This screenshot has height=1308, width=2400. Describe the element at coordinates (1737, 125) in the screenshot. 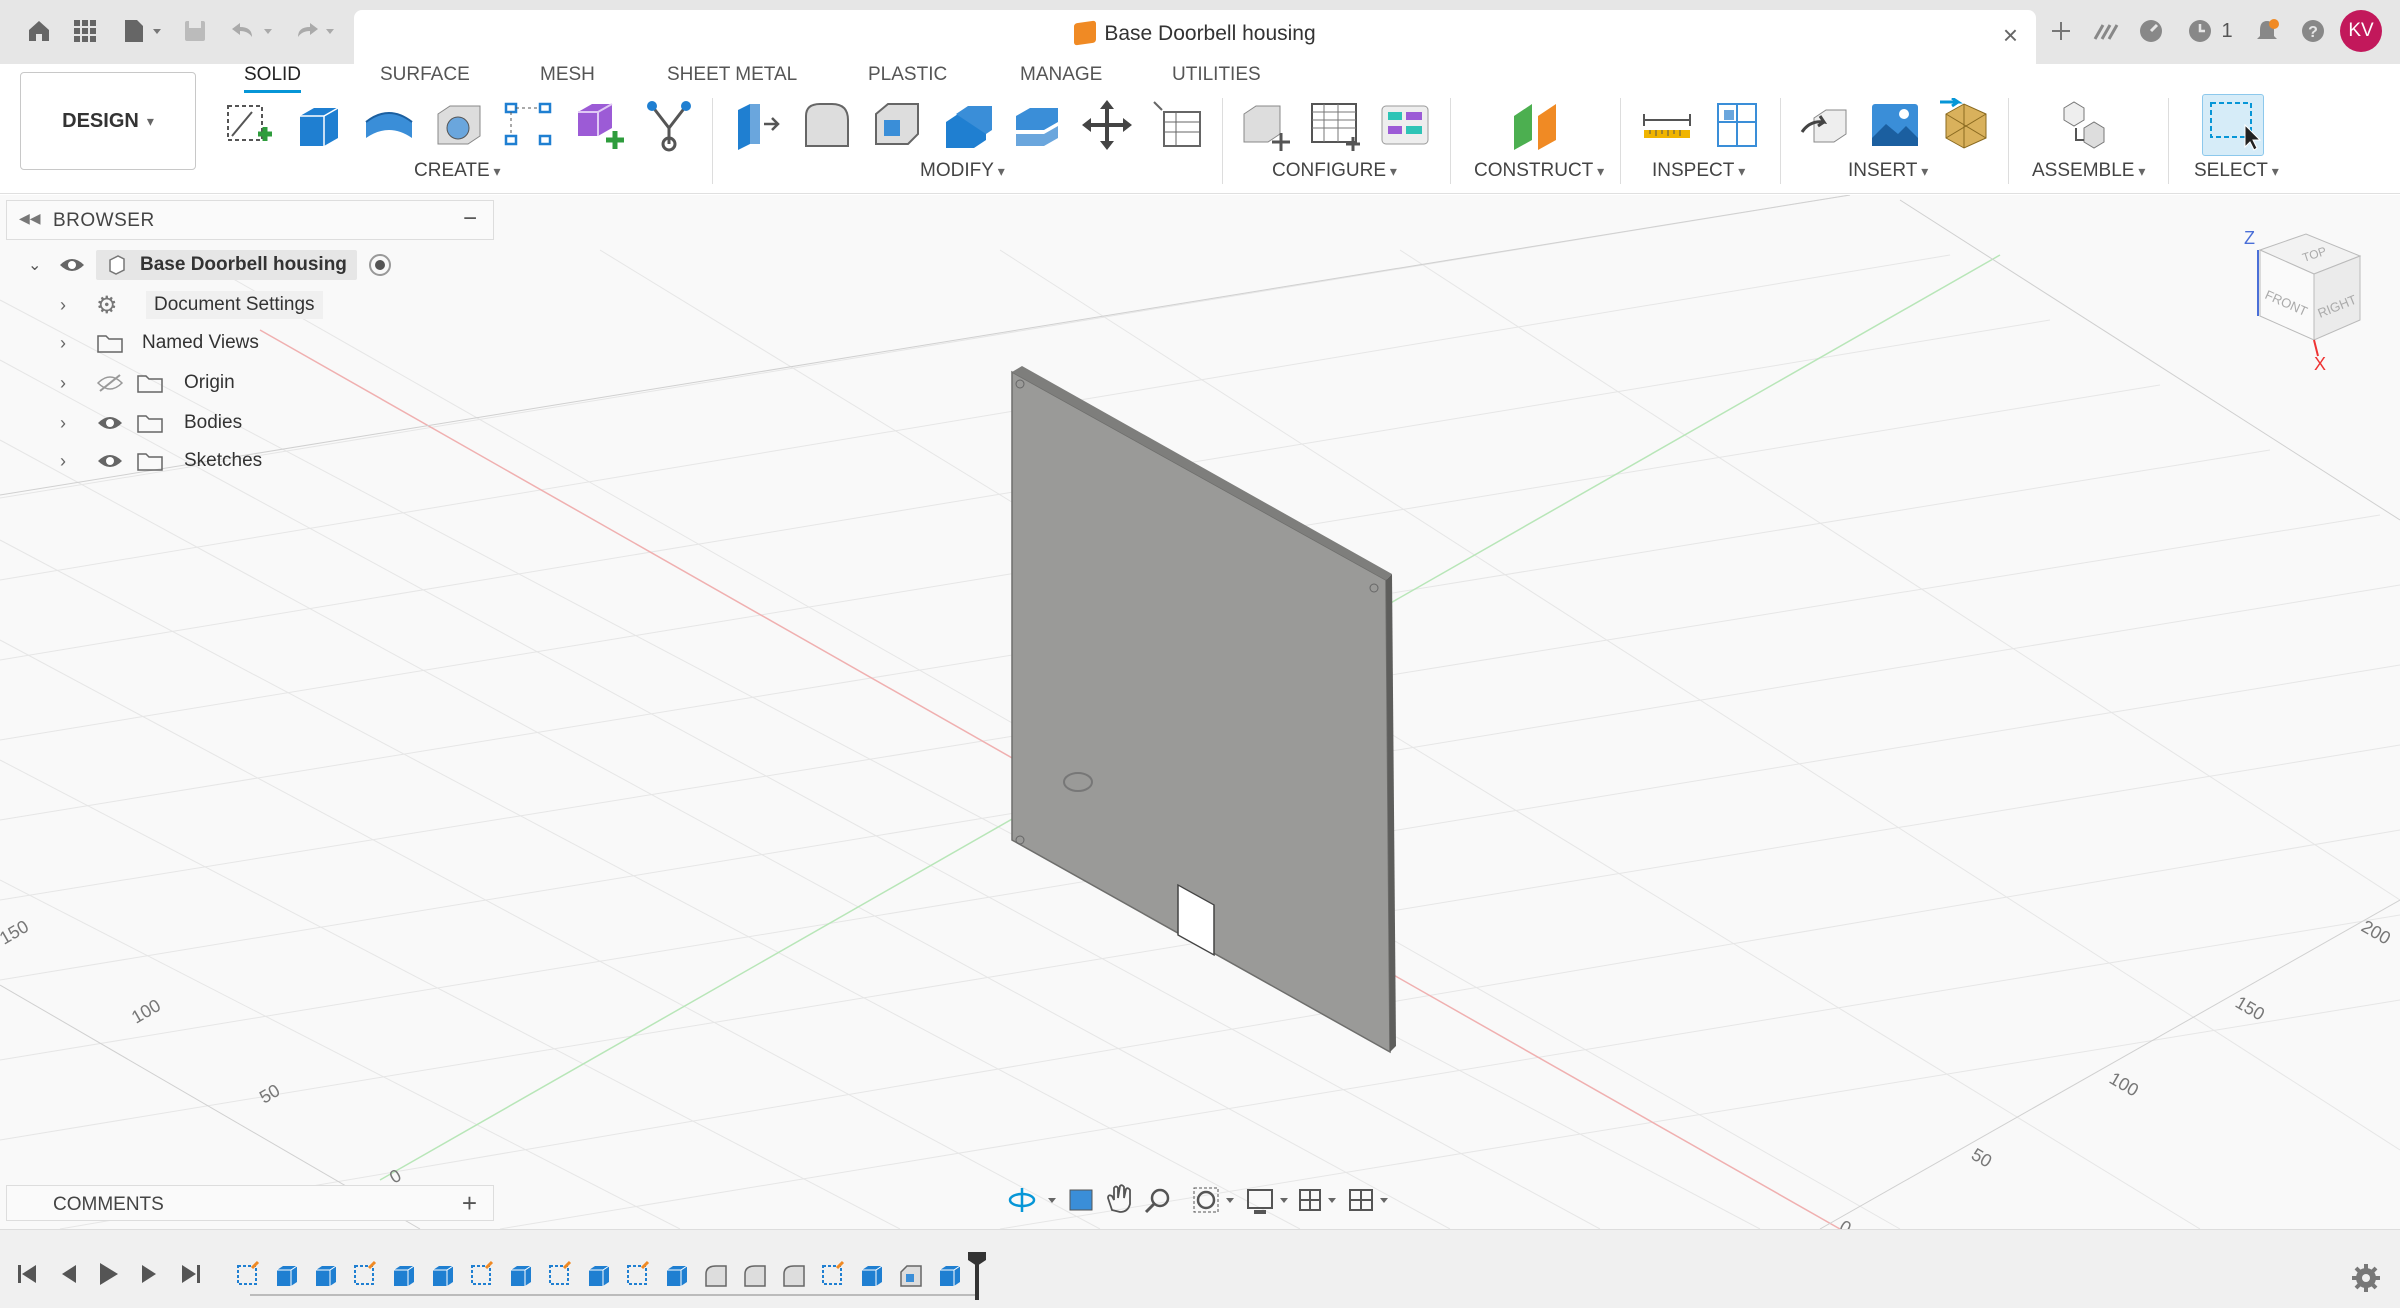

I see `section-analysis-icon` at that location.